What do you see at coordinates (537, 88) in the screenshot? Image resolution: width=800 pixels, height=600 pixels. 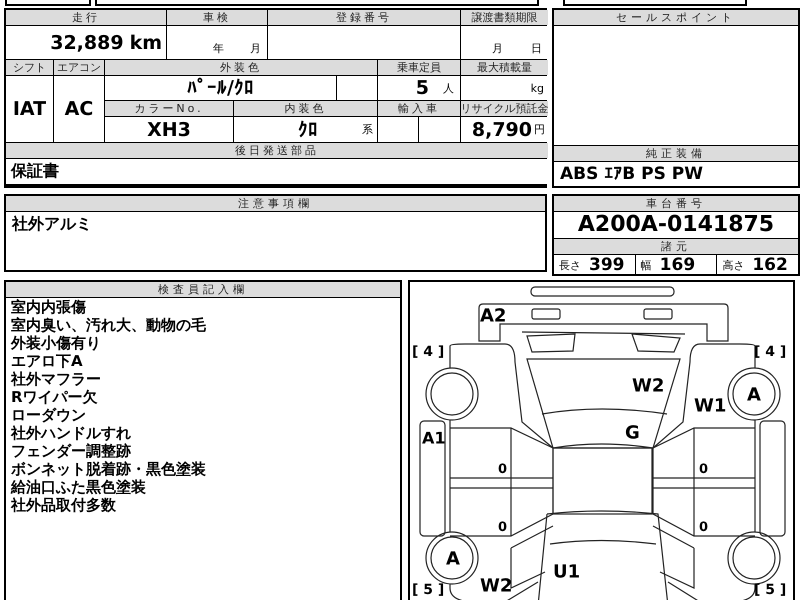 I see `load-unit: kg` at bounding box center [537, 88].